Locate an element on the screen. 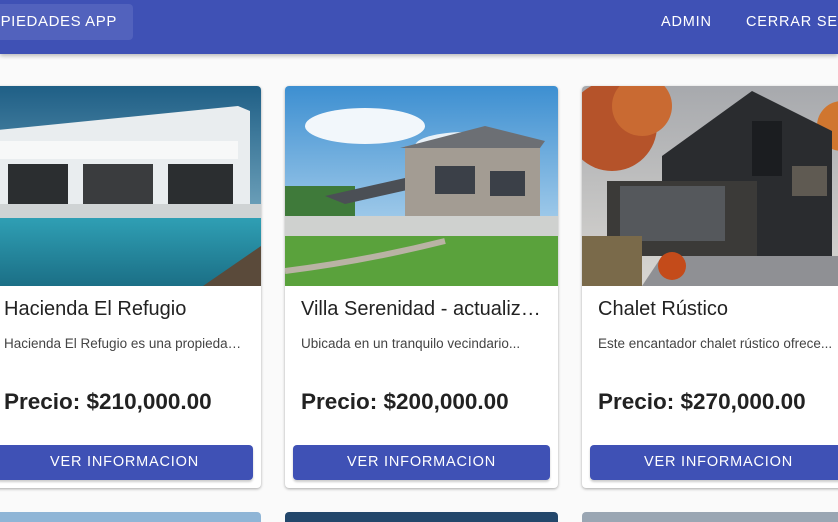 This screenshot has width=838, height=522. admin-button: ADMIN is located at coordinates (686, 22).